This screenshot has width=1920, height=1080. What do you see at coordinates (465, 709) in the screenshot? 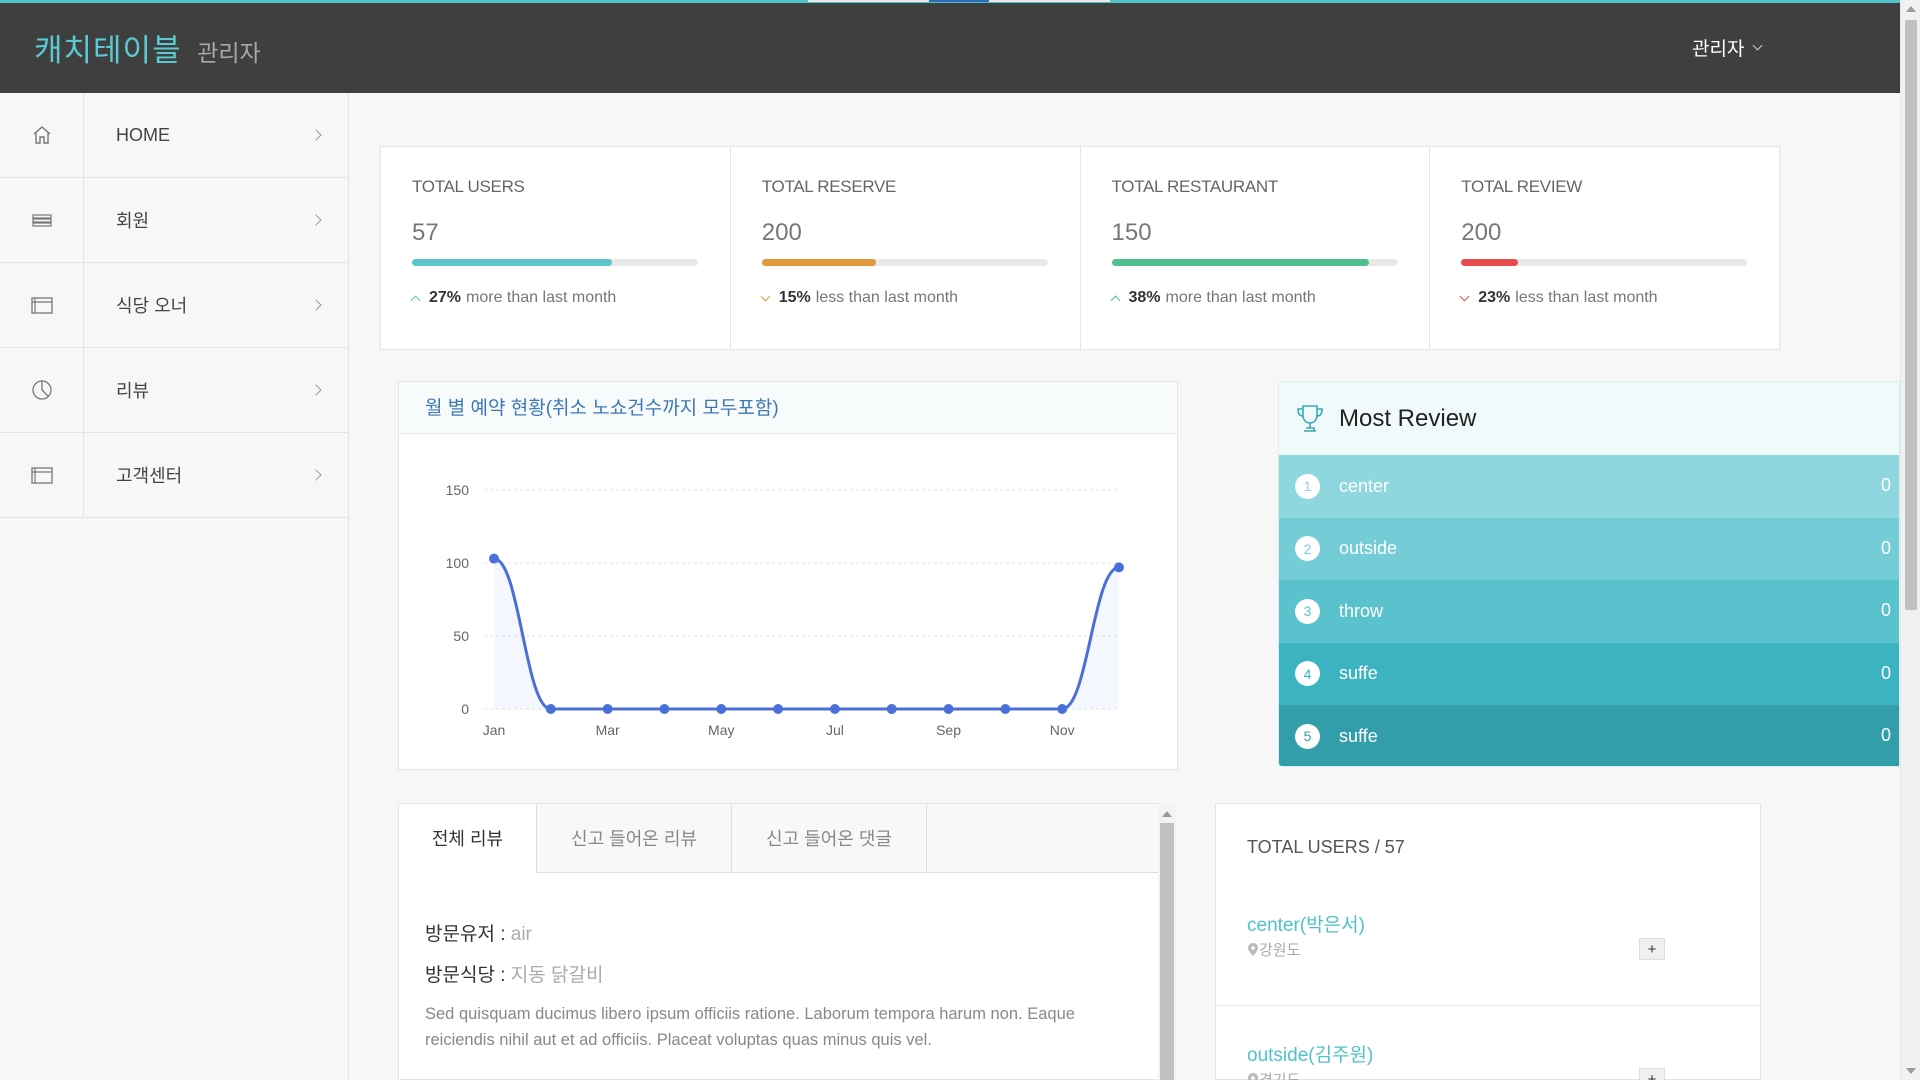
I see `y-tick-label: 0` at bounding box center [465, 709].